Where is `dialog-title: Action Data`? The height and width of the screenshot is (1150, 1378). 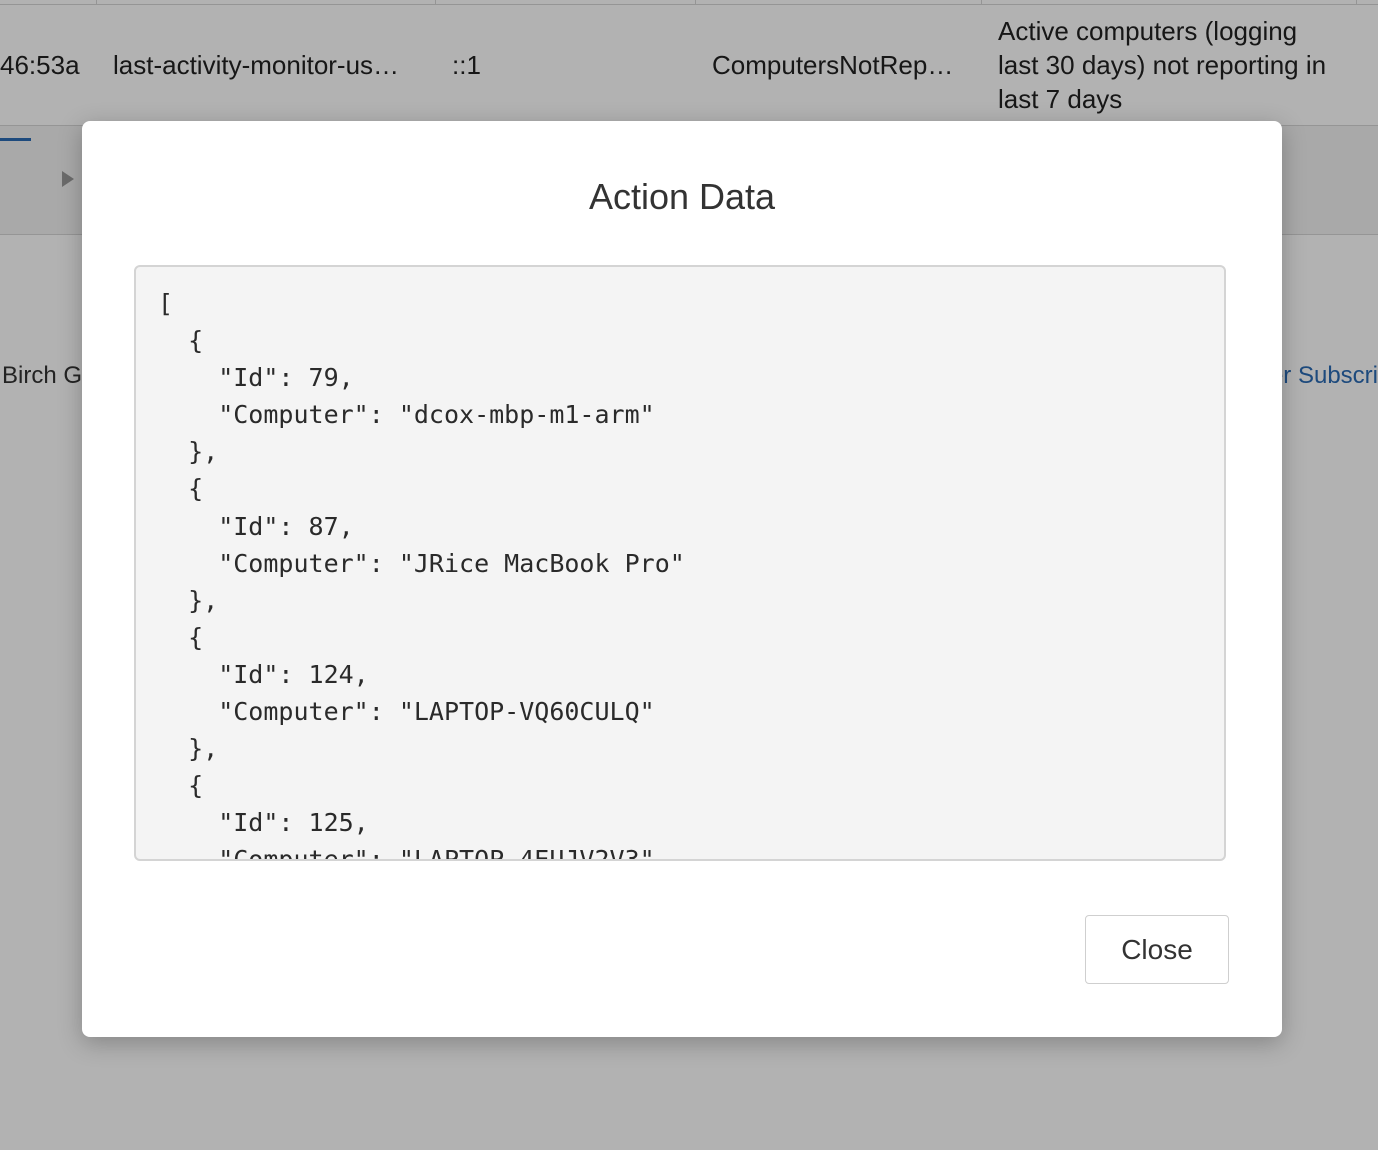 dialog-title: Action Data is located at coordinates (682, 196).